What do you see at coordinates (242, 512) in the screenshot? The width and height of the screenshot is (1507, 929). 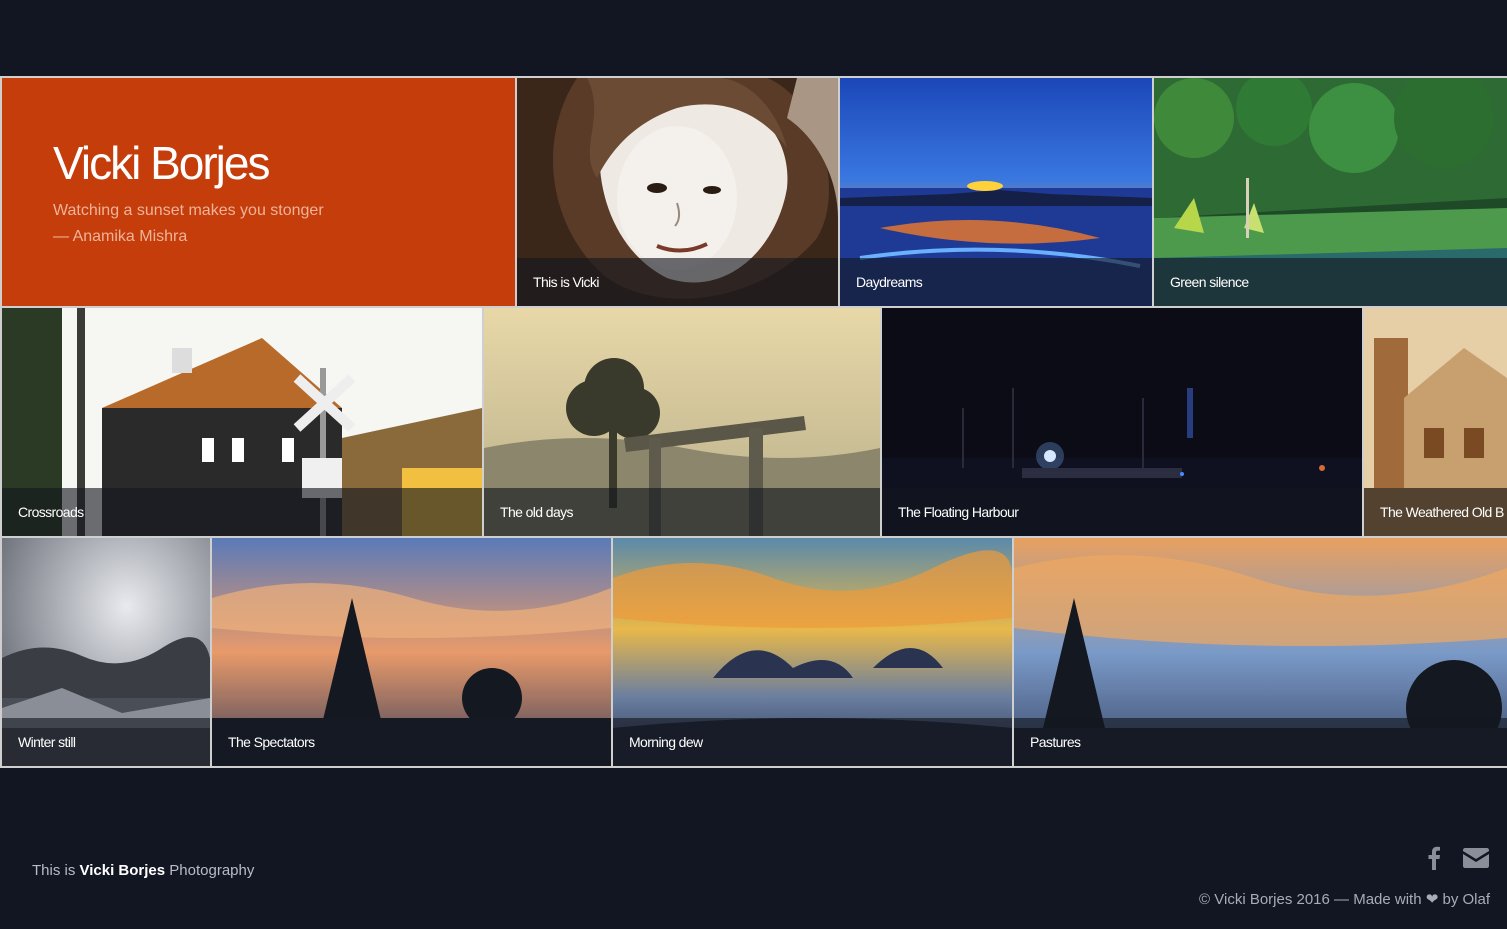 I see `caption-bar: Crossroads` at bounding box center [242, 512].